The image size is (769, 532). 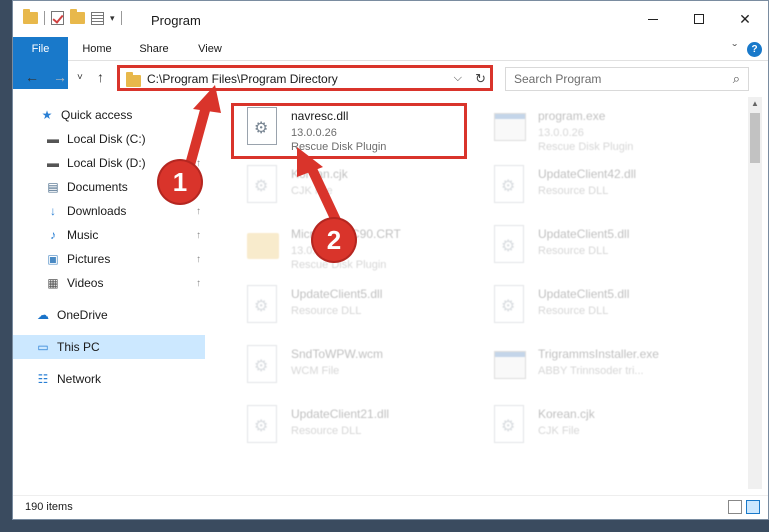 What do you see at coordinates (587, 174) in the screenshot?
I see `file-name: UpdateClient42.dll` at bounding box center [587, 174].